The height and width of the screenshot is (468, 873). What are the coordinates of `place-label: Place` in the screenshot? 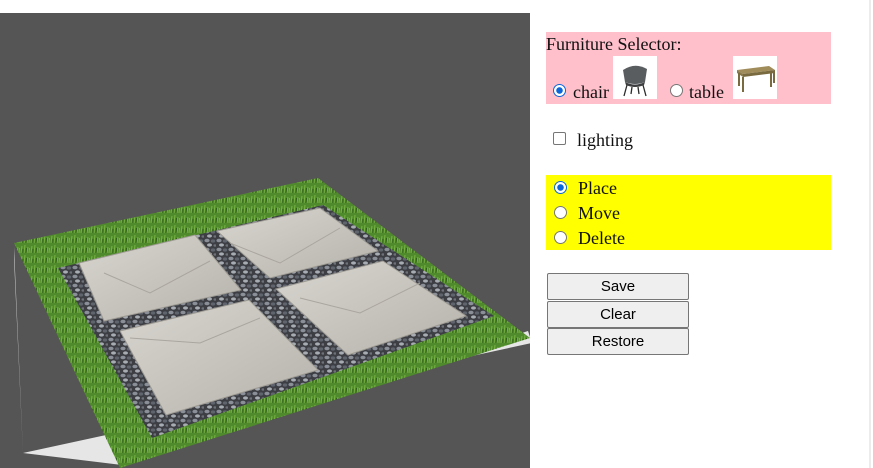 It's located at (597, 188).